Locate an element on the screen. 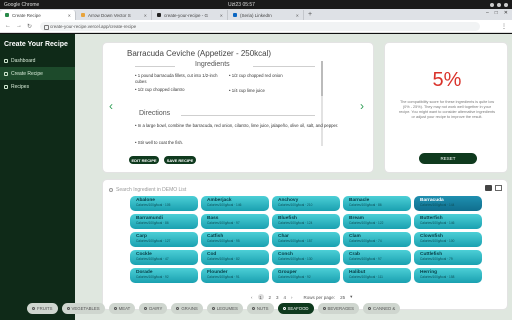 The height and width of the screenshot is (320, 512). new-tab-icon: + is located at coordinates (310, 14).